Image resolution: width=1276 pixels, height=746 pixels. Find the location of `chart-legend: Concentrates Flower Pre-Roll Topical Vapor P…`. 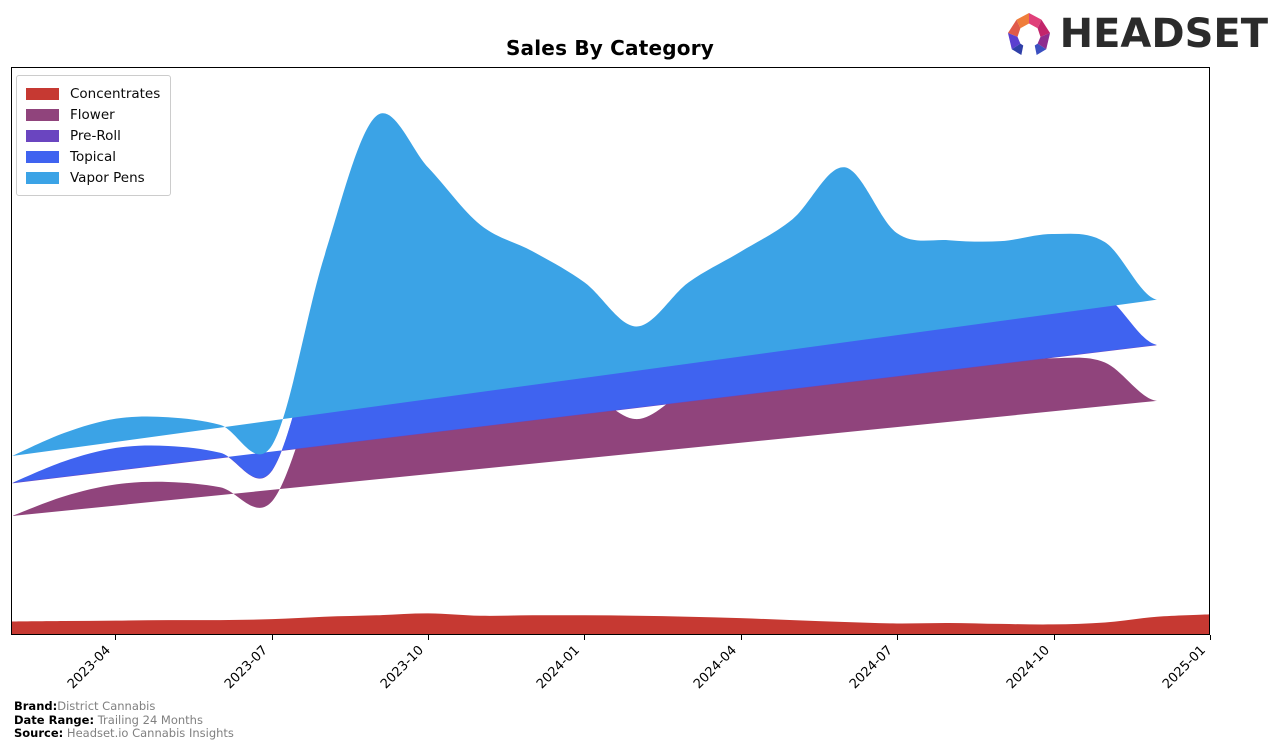

chart-legend: Concentrates Flower Pre-Roll Topical Vapor P… is located at coordinates (94, 135).